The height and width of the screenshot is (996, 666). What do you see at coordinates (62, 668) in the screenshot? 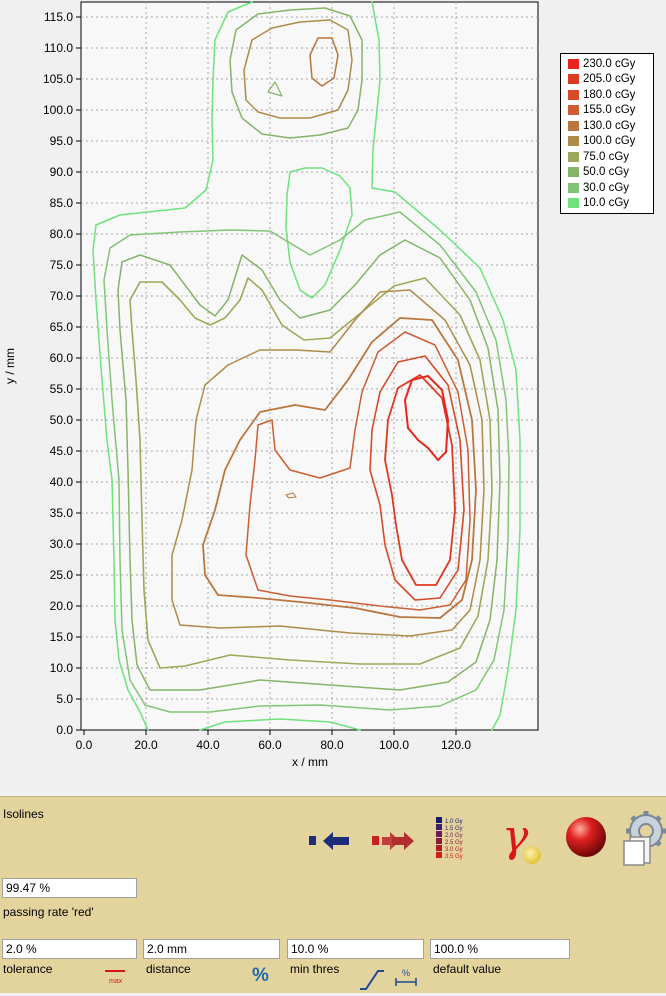
I see `y-tick-label: 10.0` at bounding box center [62, 668].